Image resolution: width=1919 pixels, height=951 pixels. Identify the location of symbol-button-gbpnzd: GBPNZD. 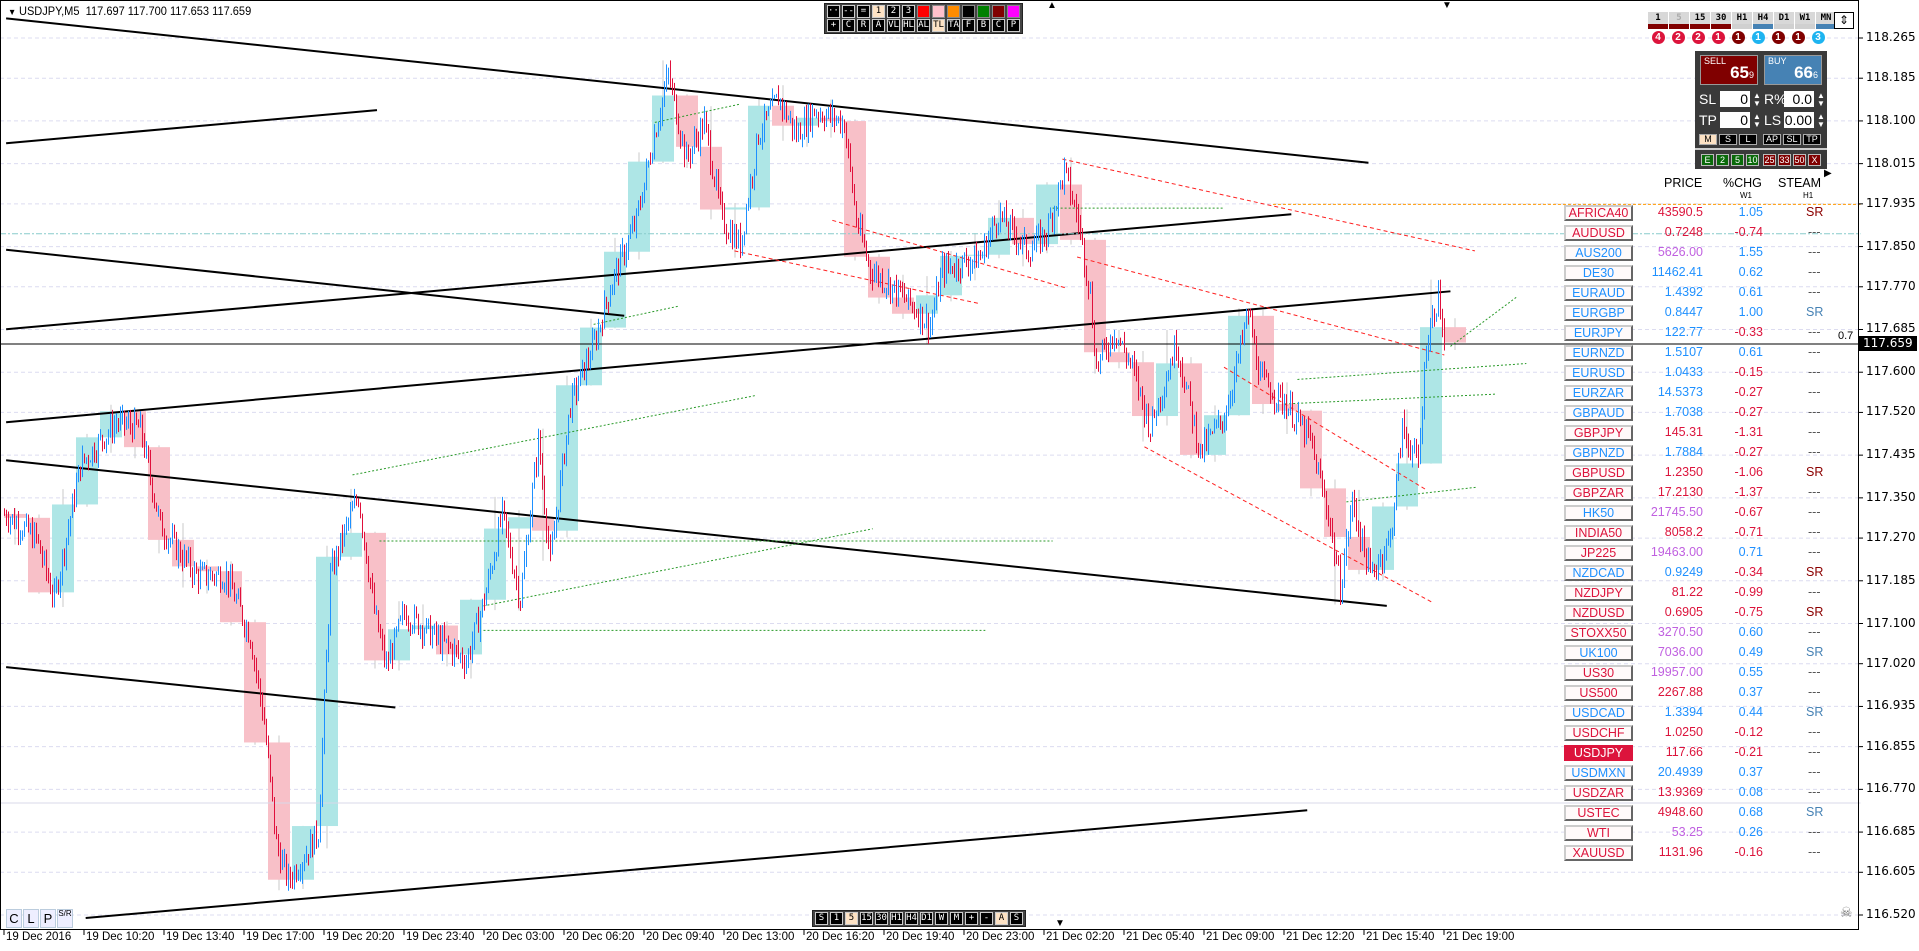
(1598, 453).